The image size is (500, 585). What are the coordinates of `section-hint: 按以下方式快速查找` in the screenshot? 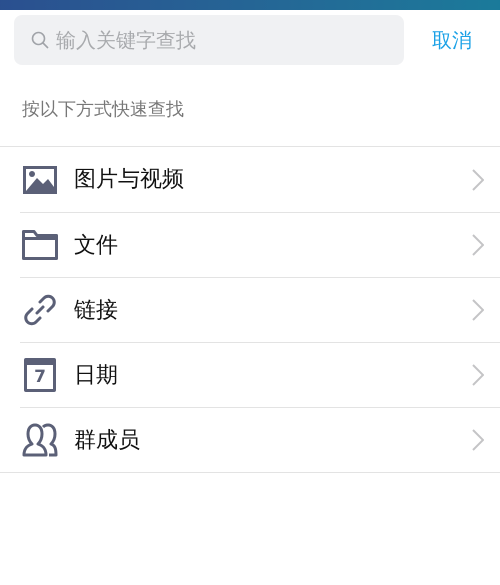 It's located at (102, 110).